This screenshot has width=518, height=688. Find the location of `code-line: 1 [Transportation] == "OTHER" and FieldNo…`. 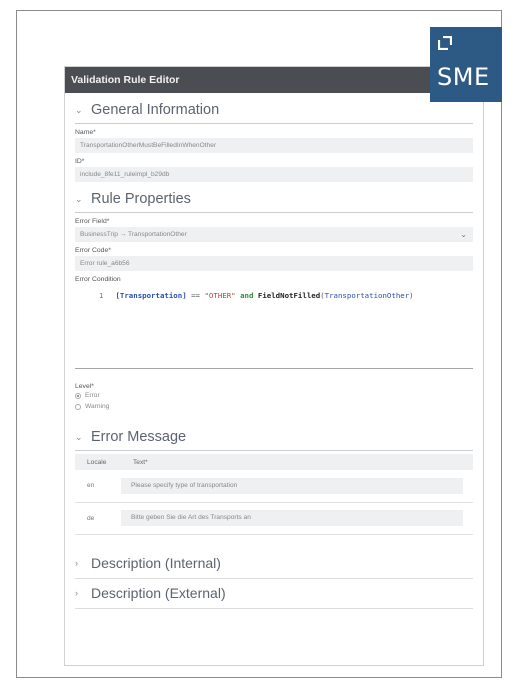

code-line: 1 [Transportation] == "OTHER" and FieldNo… is located at coordinates (256, 295).